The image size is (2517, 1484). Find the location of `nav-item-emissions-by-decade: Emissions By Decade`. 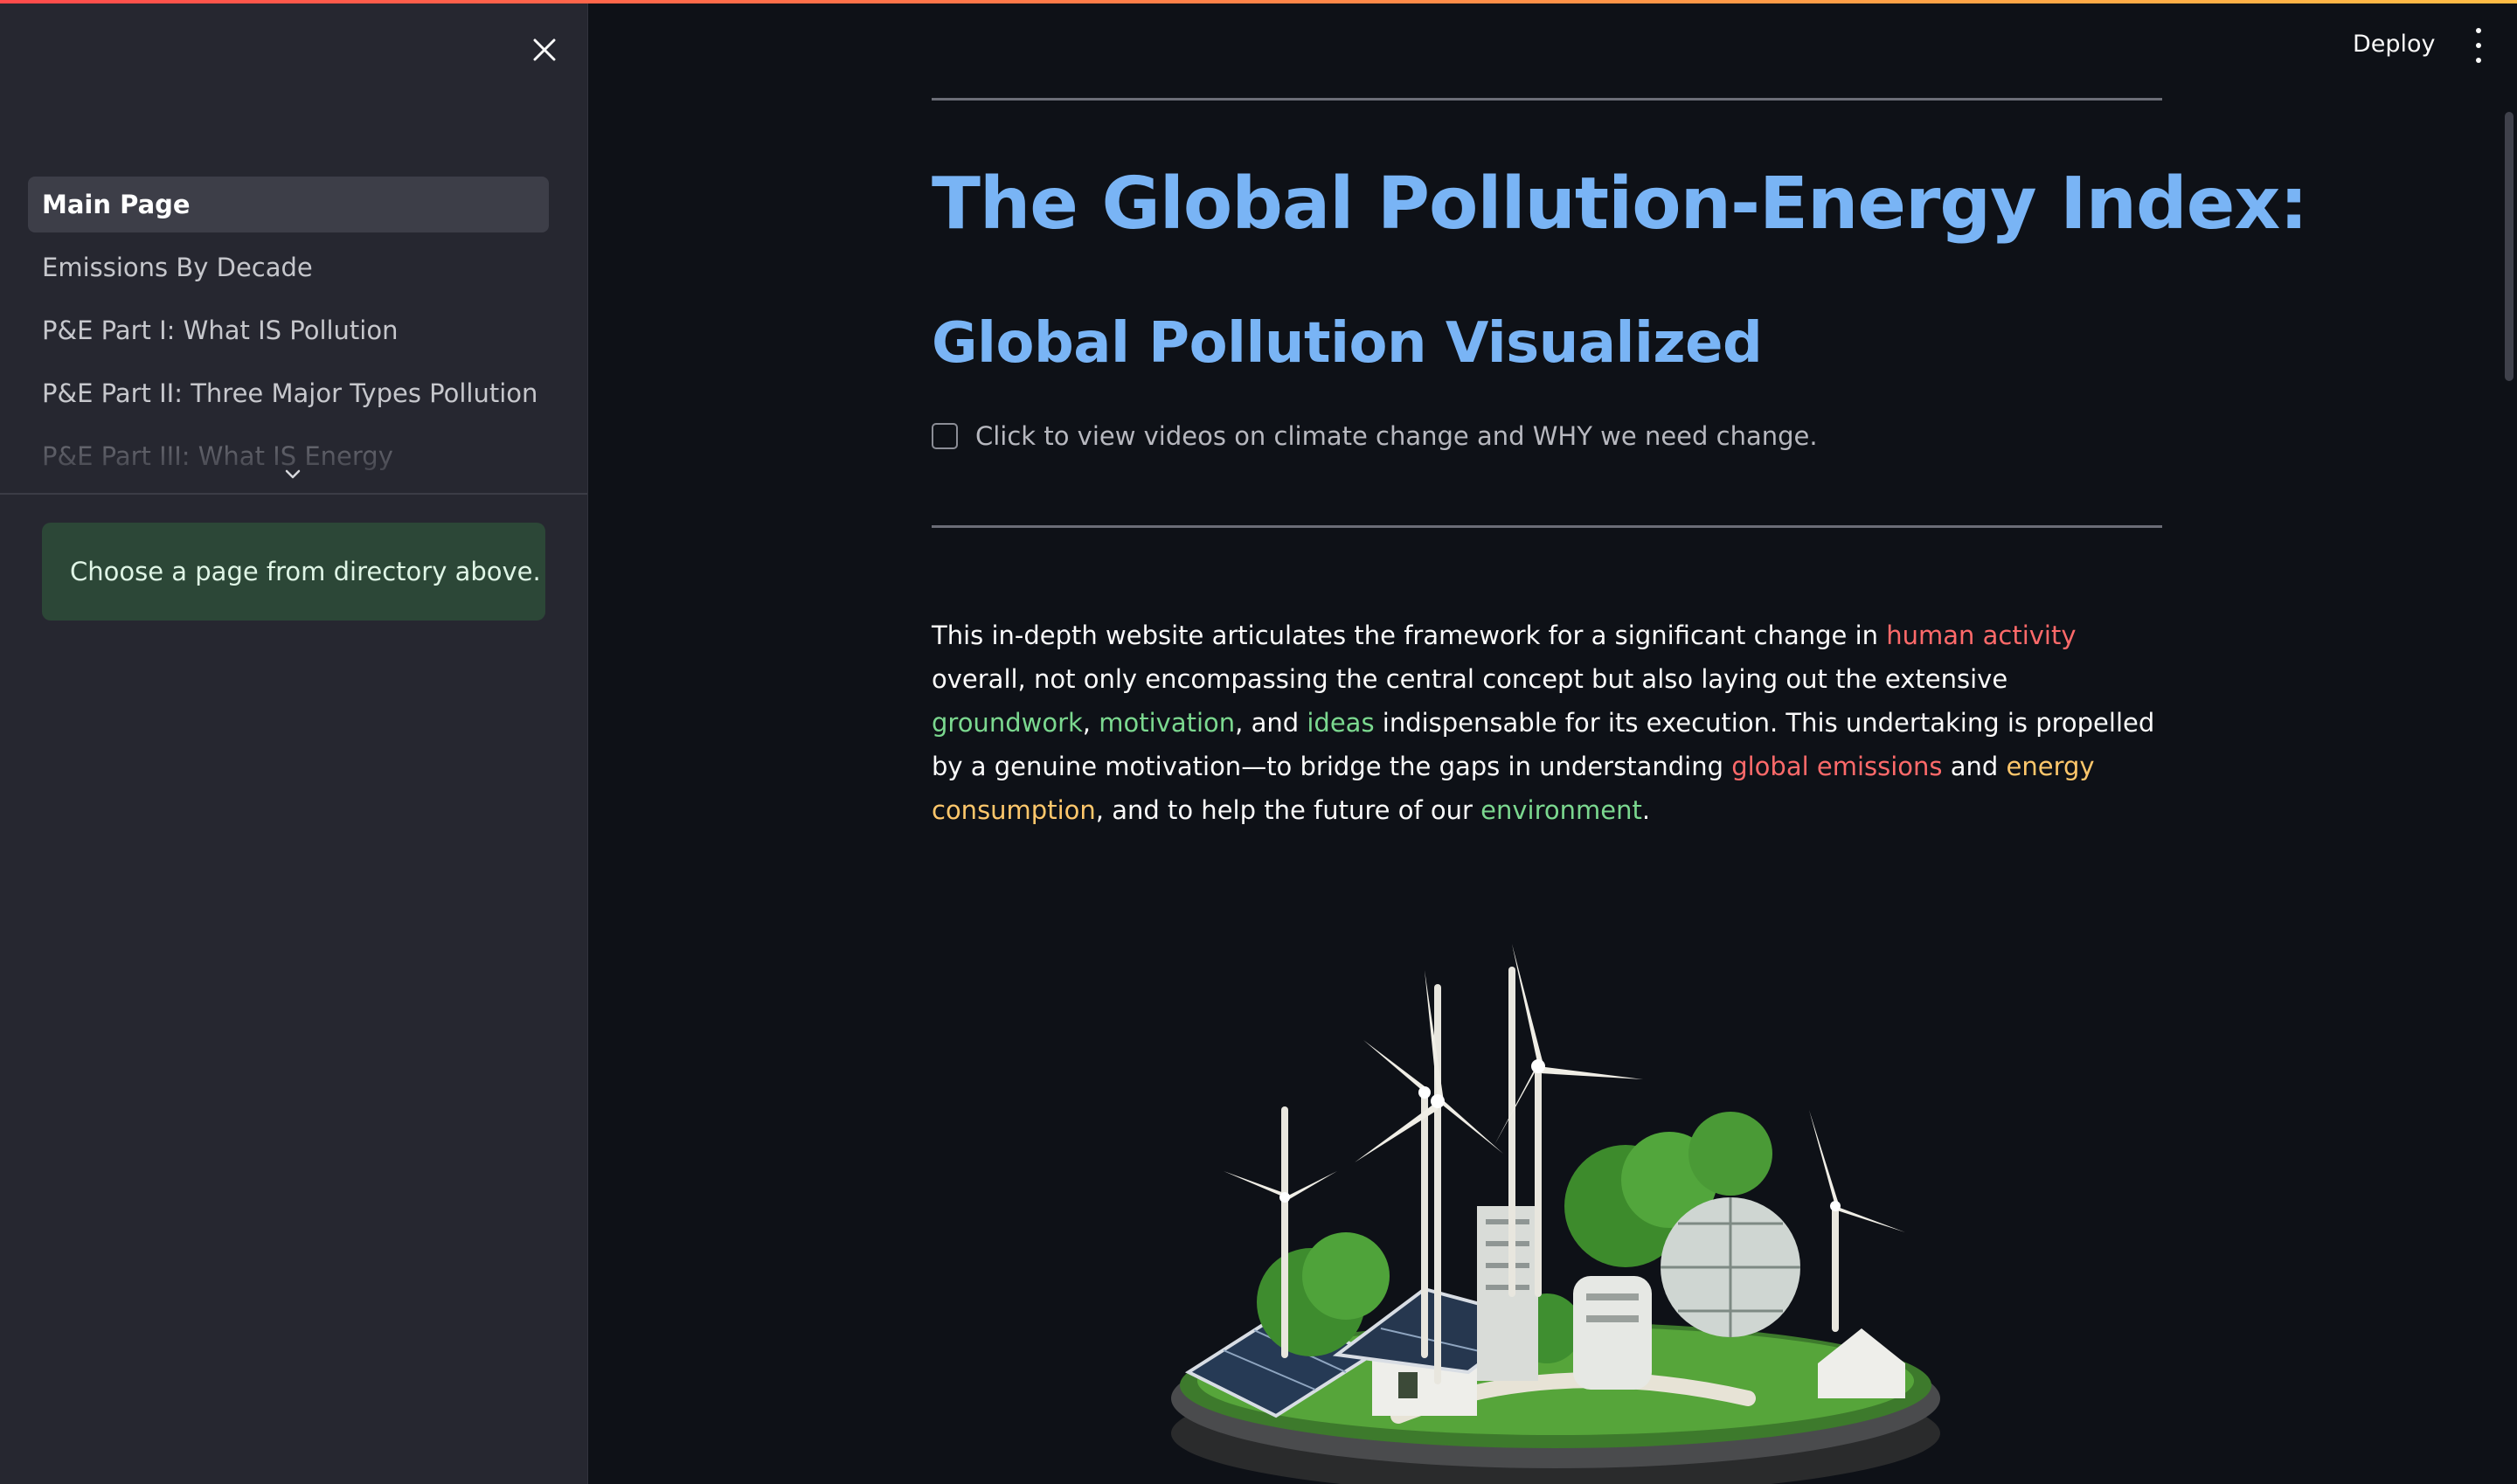

nav-item-emissions-by-decade: Emissions By Decade is located at coordinates (288, 267).